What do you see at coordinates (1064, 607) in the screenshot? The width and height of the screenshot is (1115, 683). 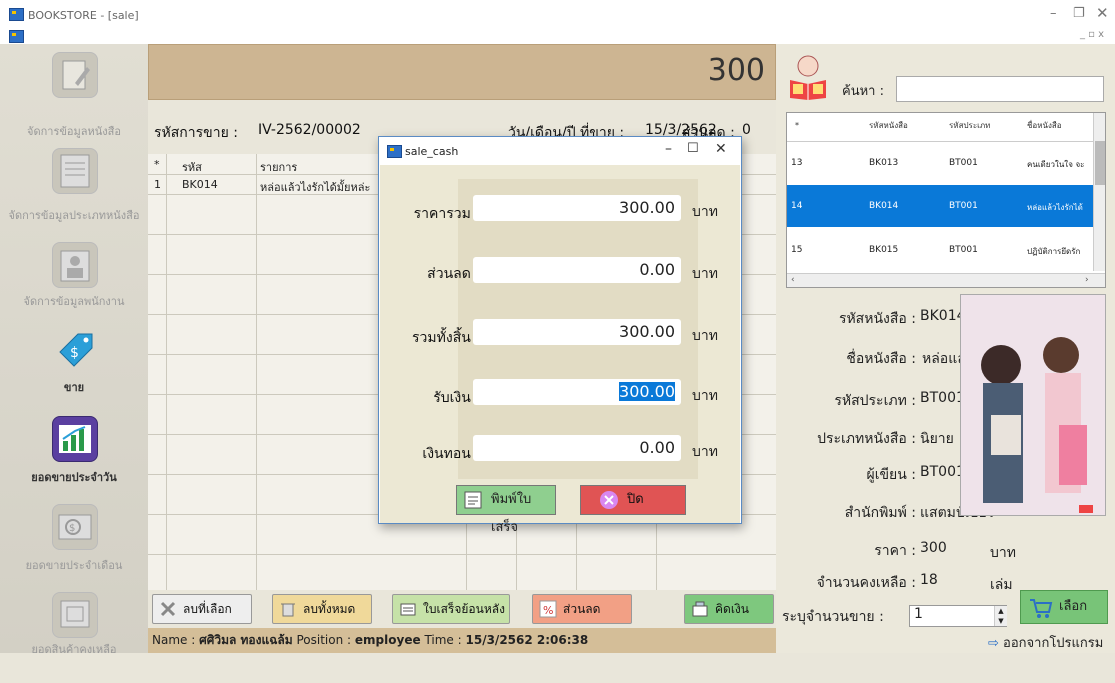 I see `select-book-button: เลือก` at bounding box center [1064, 607].